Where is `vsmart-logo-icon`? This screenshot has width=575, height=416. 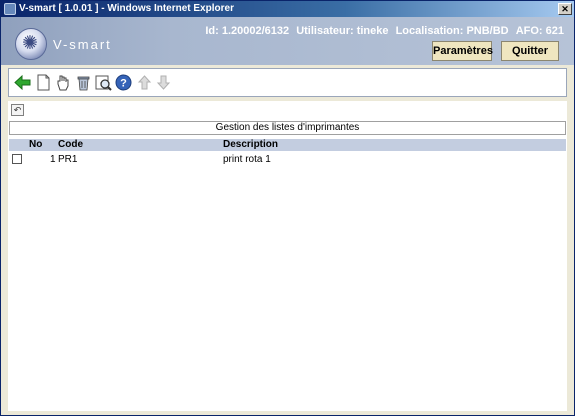 vsmart-logo-icon is located at coordinates (31, 44).